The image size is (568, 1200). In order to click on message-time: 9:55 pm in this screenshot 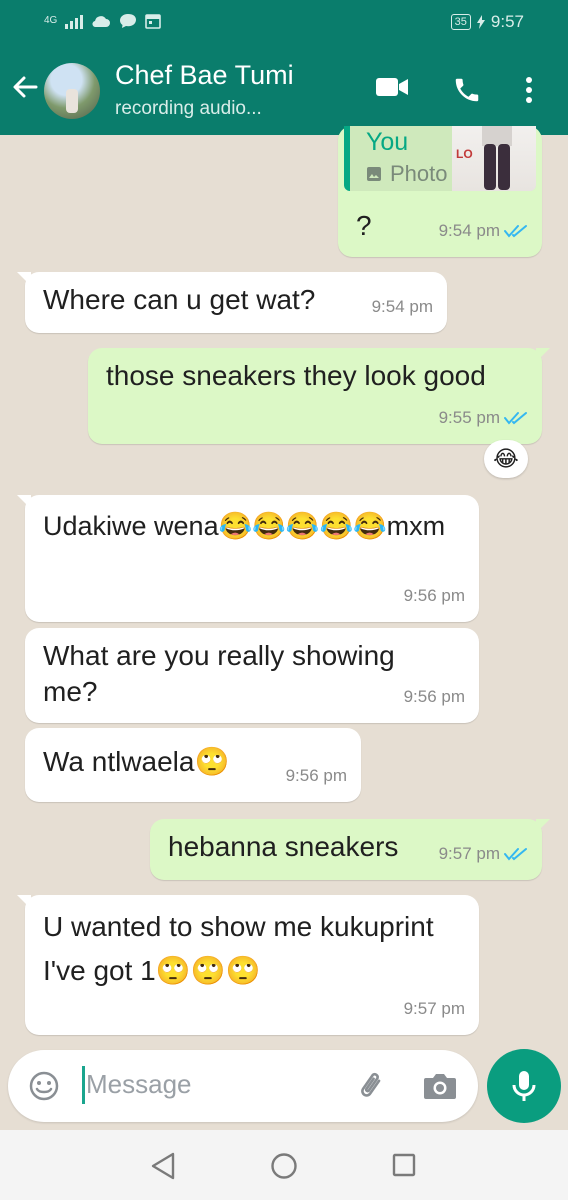, I will do `click(469, 417)`.